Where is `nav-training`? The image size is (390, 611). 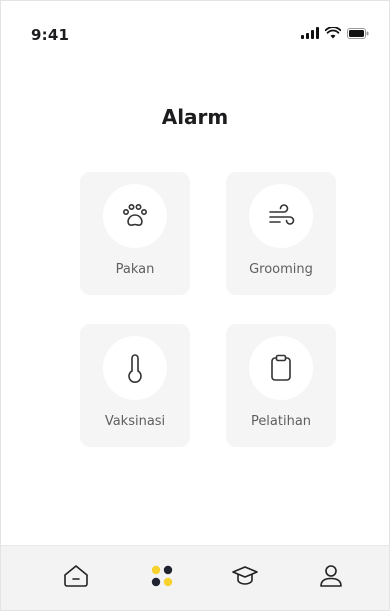
nav-training is located at coordinates (245, 576).